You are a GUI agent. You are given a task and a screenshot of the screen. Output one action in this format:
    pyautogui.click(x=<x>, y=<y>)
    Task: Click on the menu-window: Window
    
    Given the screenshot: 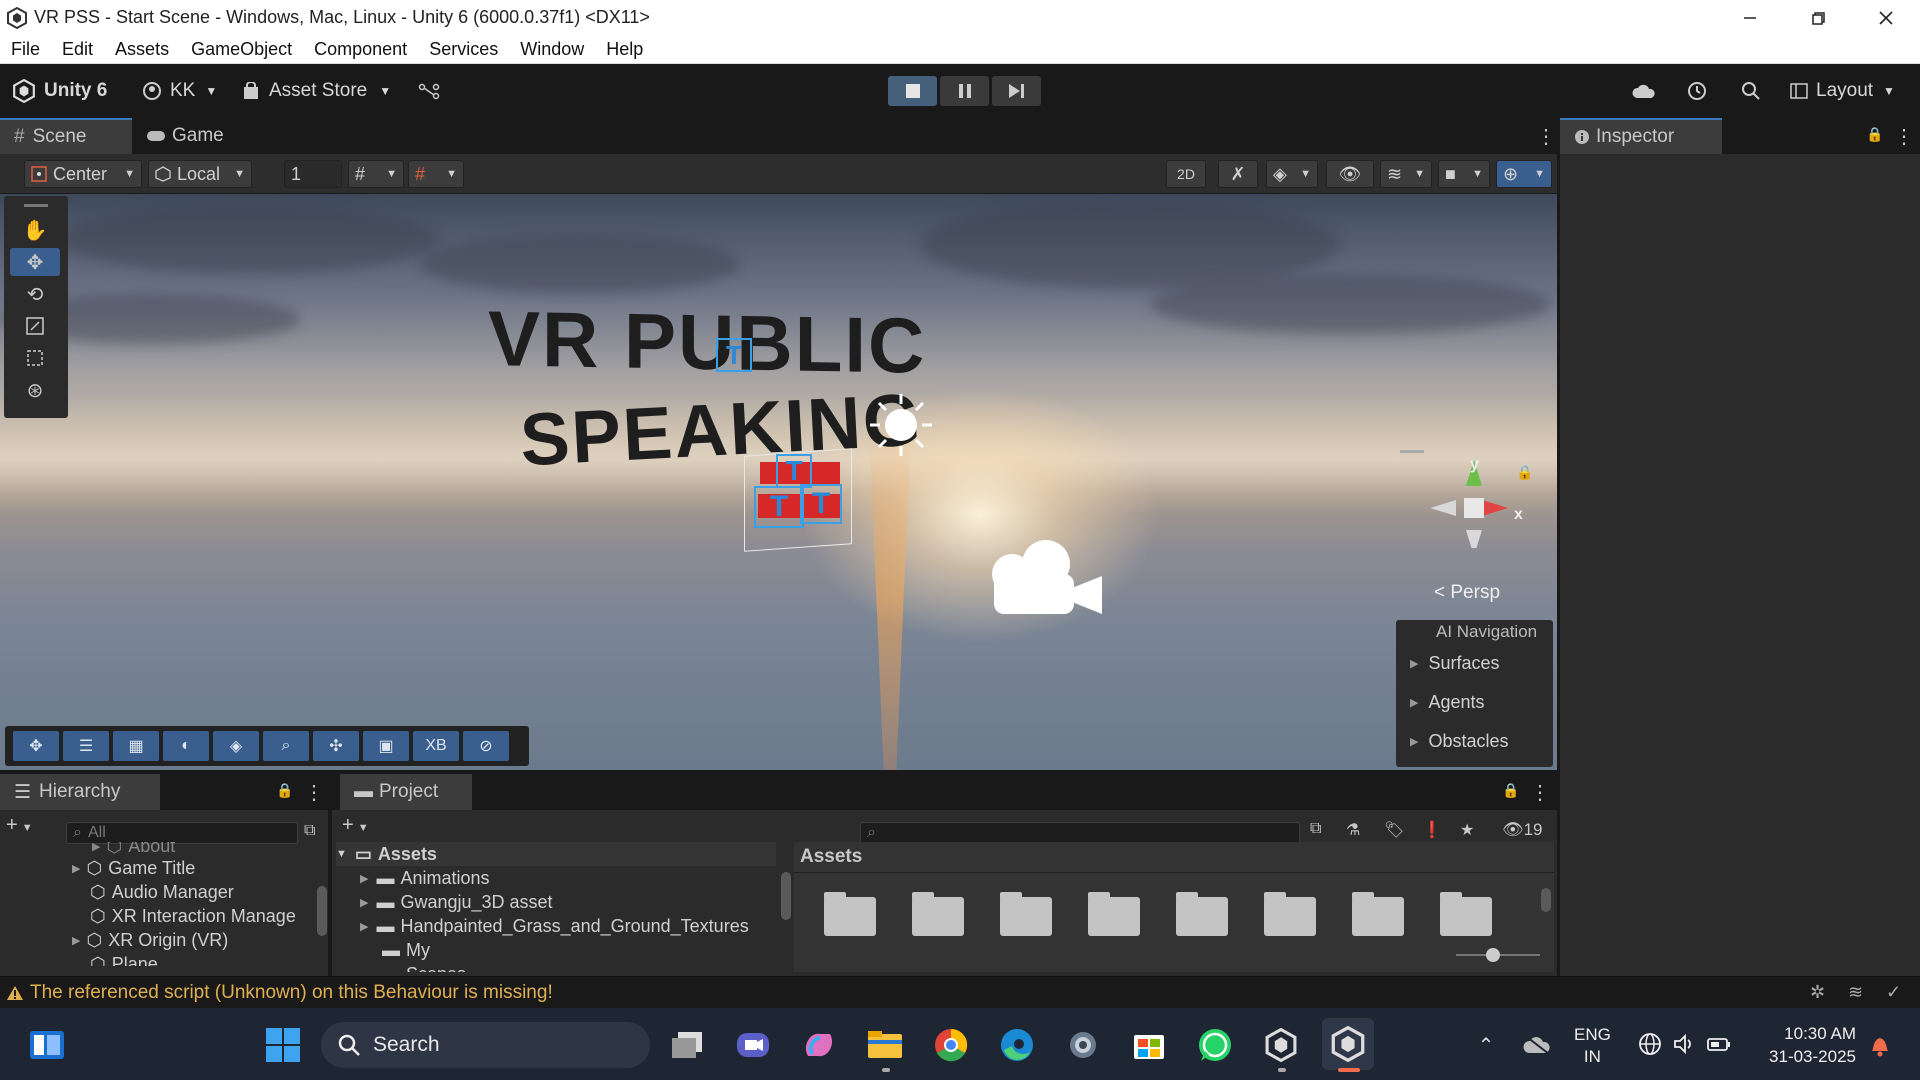 What is the action you would take?
    pyautogui.click(x=552, y=49)
    